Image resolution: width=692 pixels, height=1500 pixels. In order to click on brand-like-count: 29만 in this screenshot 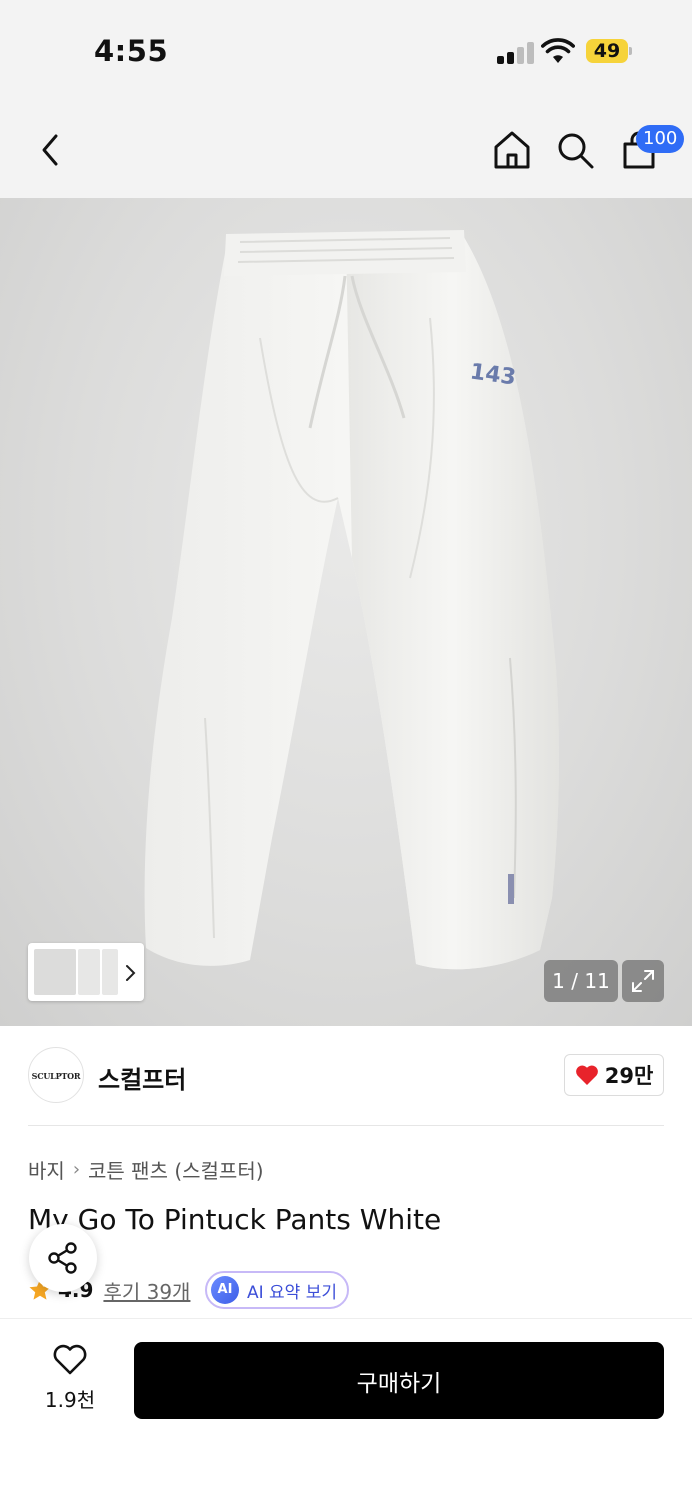, I will do `click(629, 1076)`.